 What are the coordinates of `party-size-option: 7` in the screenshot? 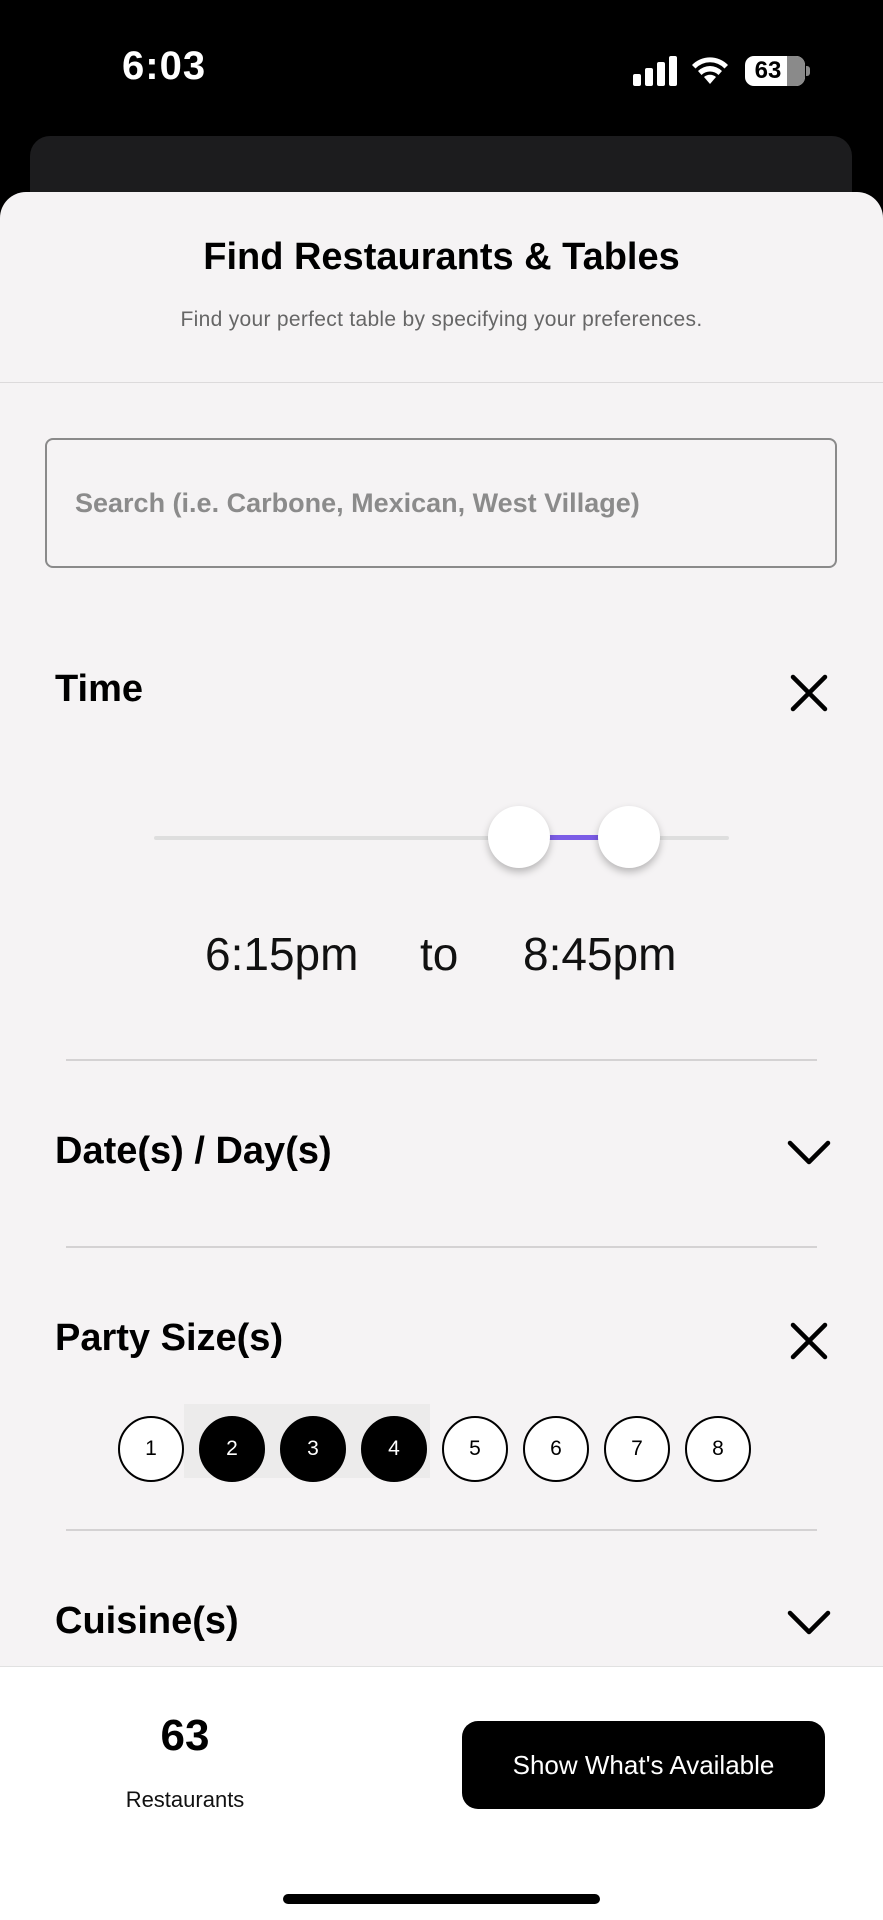 It's located at (637, 1449).